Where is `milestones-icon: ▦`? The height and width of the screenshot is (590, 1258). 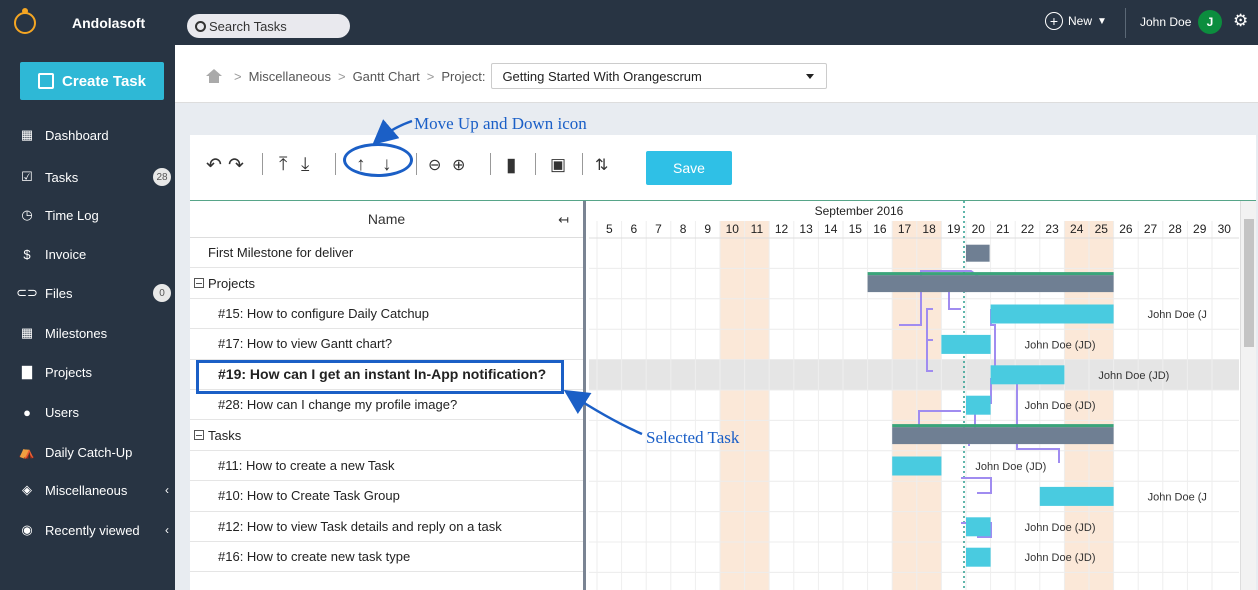 milestones-icon: ▦ is located at coordinates (27, 332).